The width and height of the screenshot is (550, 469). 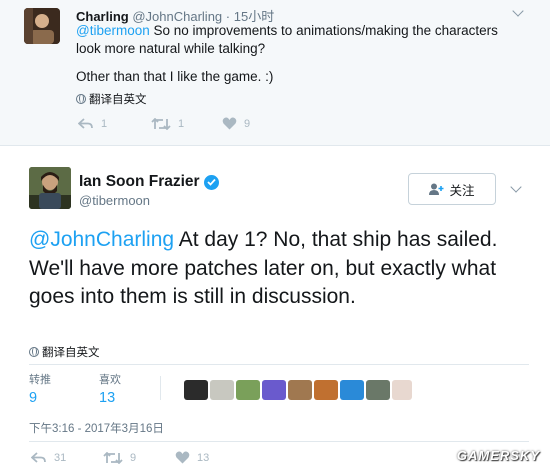 I want to click on reply-retweet-count: 1, so click(x=181, y=123).